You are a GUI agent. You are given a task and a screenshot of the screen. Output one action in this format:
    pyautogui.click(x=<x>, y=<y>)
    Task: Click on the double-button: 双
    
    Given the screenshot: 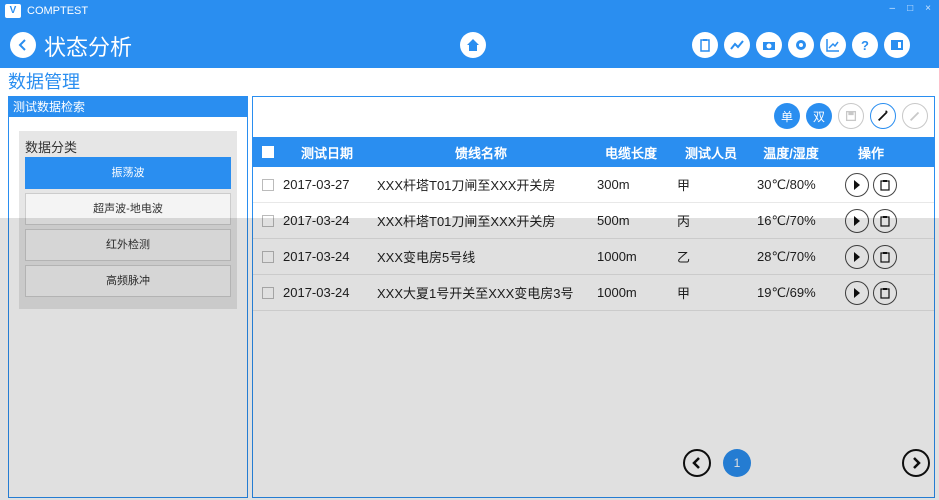 What is the action you would take?
    pyautogui.click(x=819, y=116)
    